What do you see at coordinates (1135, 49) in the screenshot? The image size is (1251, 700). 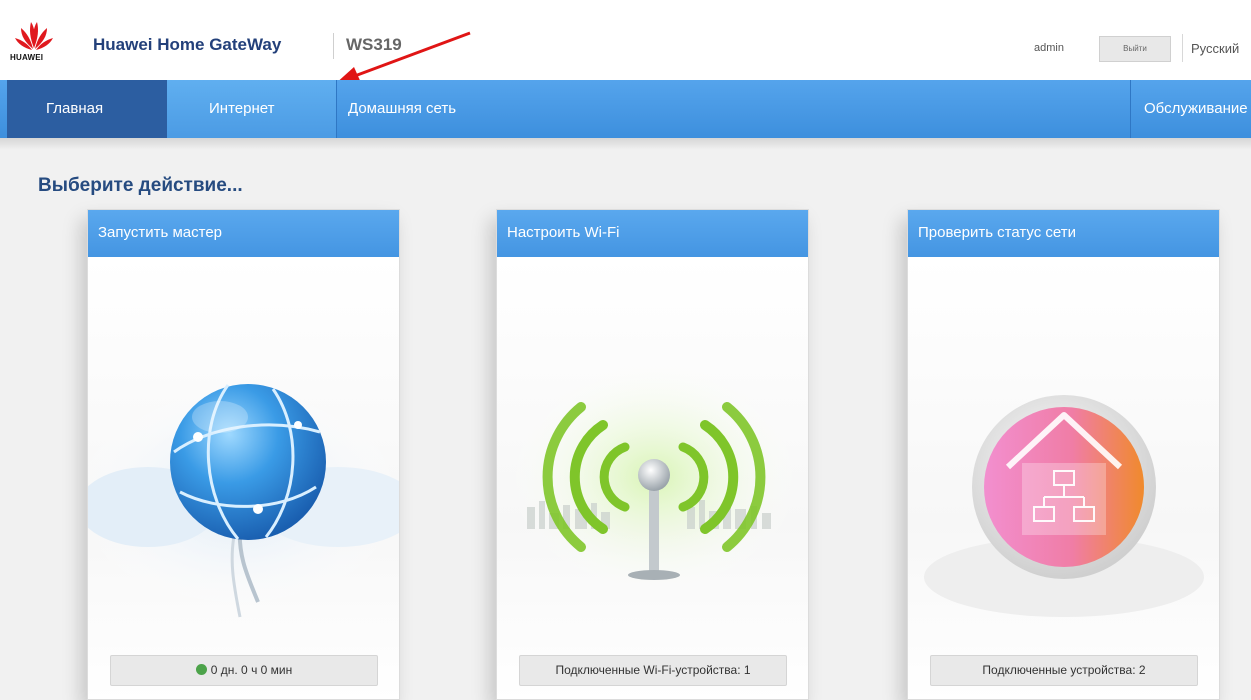 I see `logout-button: Выйти` at bounding box center [1135, 49].